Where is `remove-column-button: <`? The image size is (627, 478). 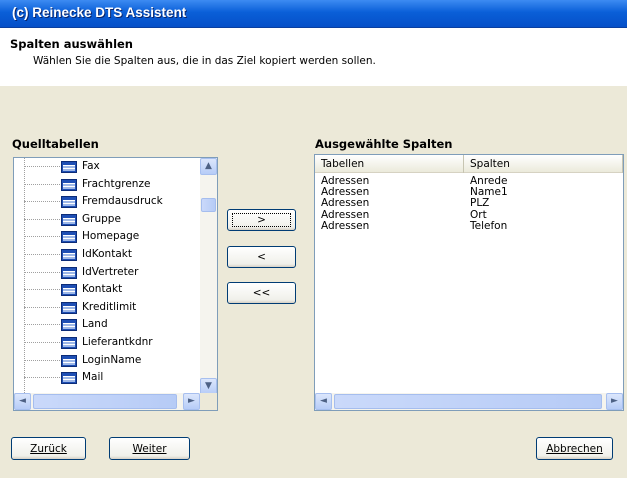 remove-column-button: < is located at coordinates (261, 257).